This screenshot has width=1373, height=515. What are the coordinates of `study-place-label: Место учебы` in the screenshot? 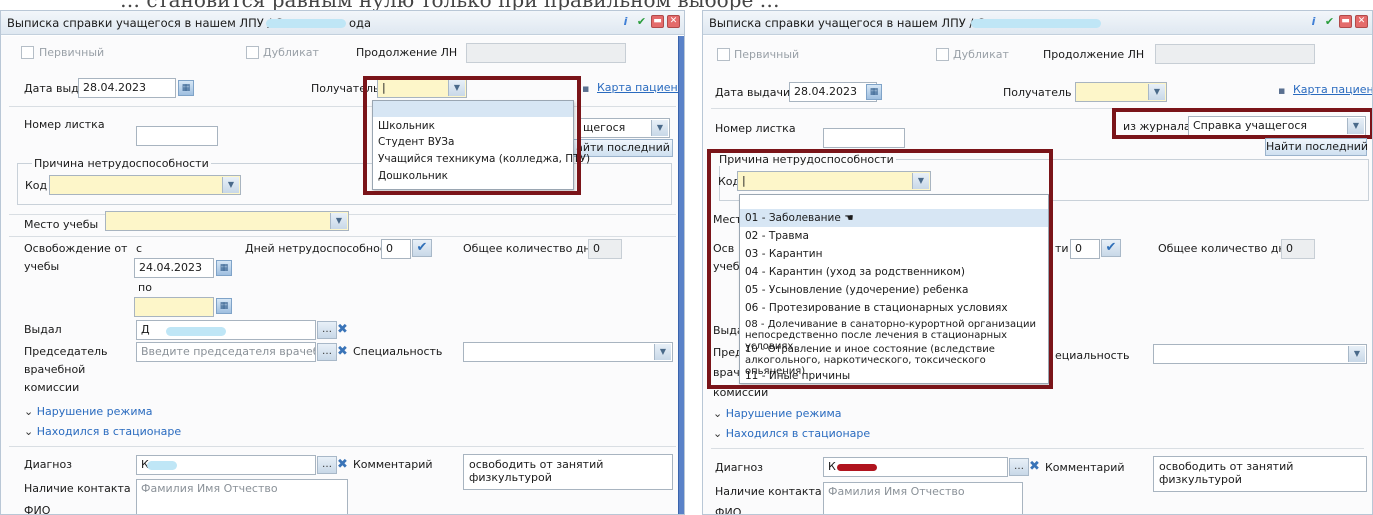 It's located at (61, 224).